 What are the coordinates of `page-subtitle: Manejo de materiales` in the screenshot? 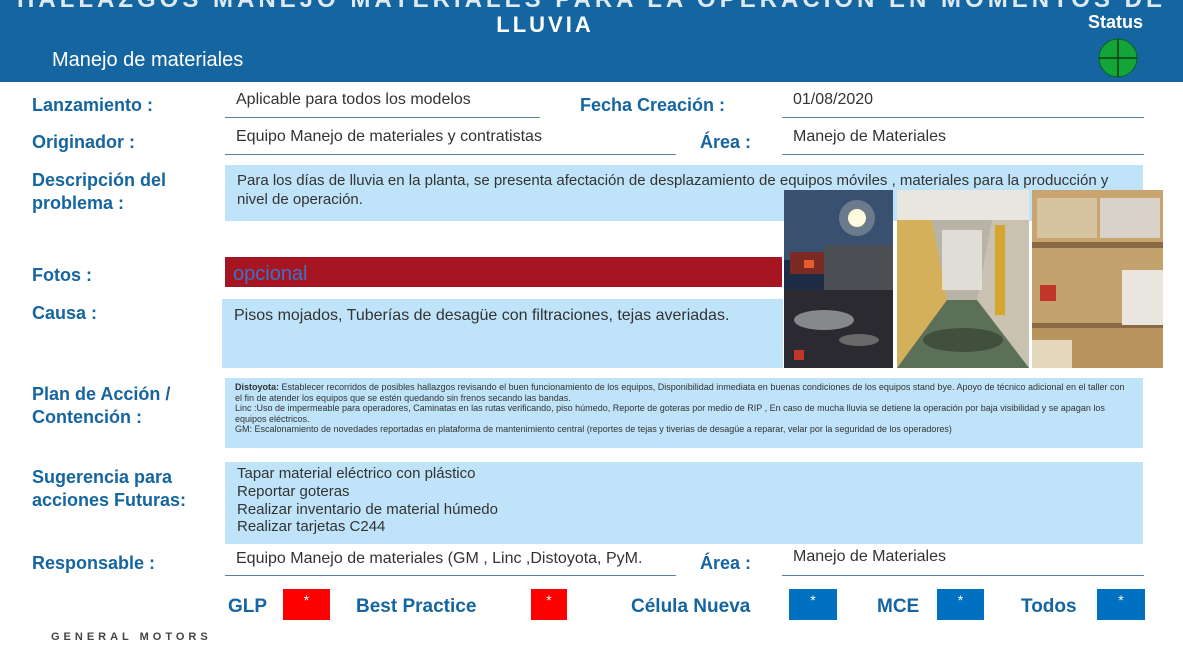 It's located at (148, 60).